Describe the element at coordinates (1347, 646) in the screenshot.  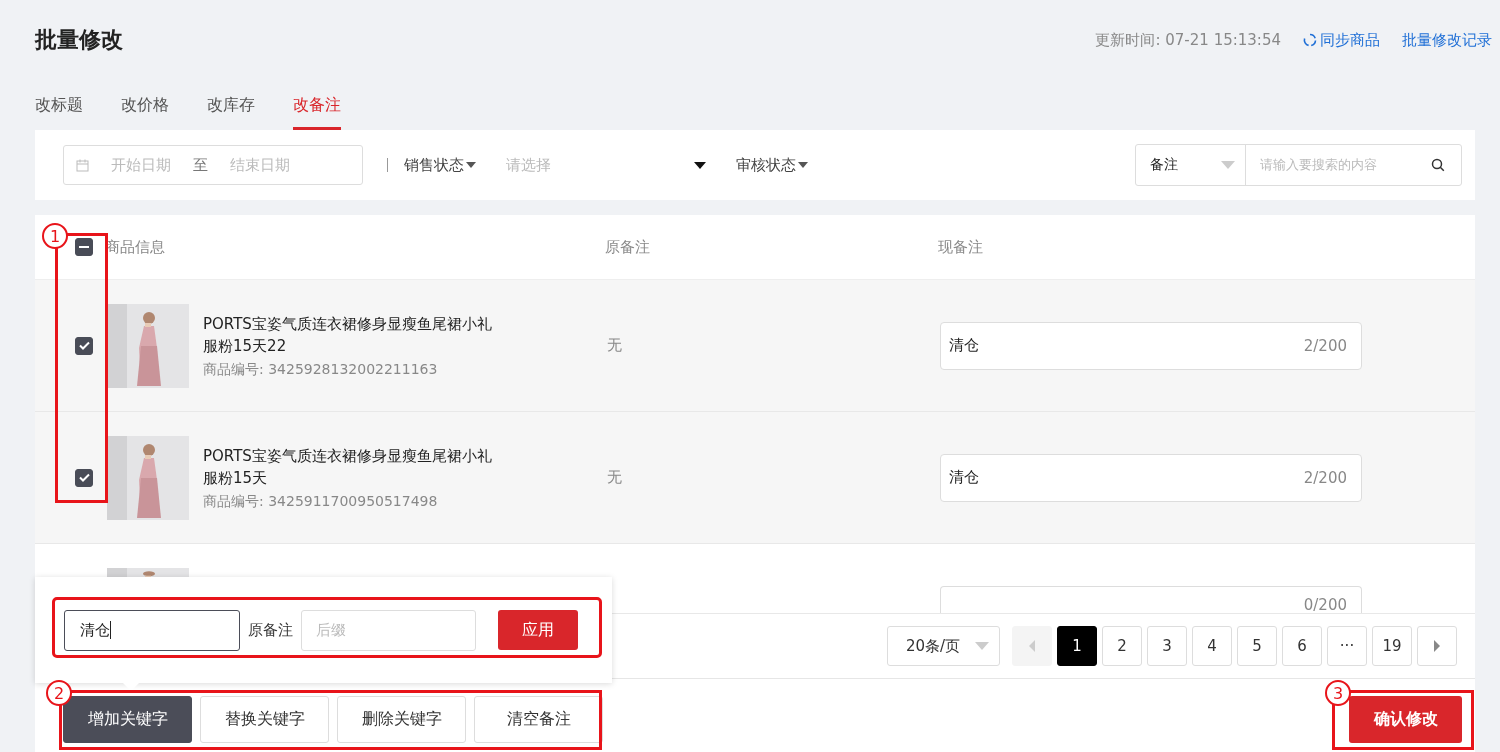
I see `page-button: ···` at that location.